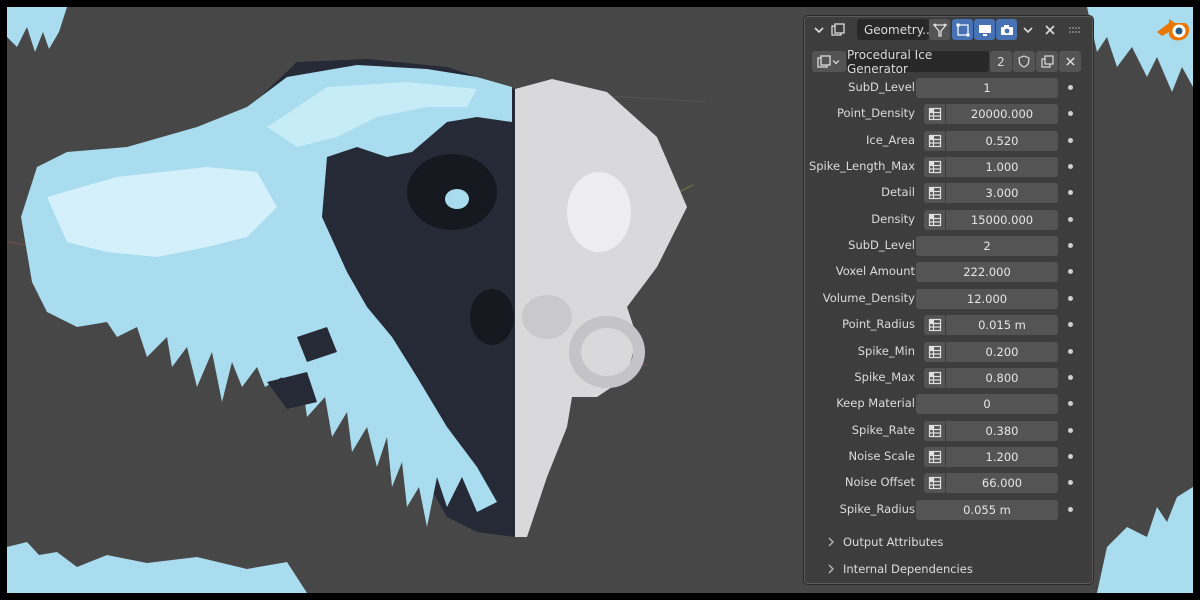 The width and height of the screenshot is (1200, 600). What do you see at coordinates (893, 218) in the screenshot?
I see `input-label: Density` at bounding box center [893, 218].